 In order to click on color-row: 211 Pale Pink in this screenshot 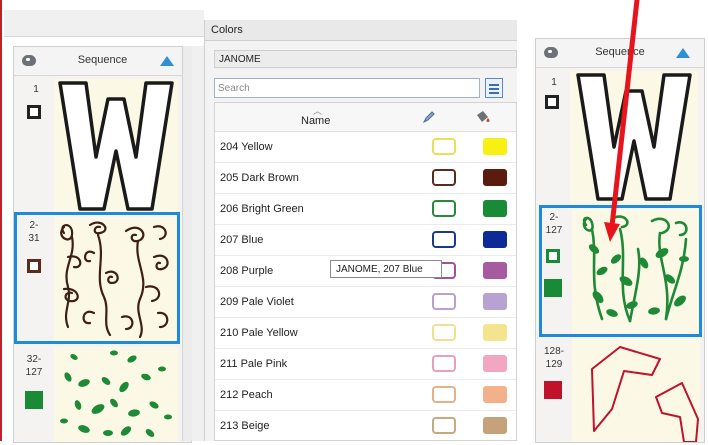, I will do `click(365, 364)`.